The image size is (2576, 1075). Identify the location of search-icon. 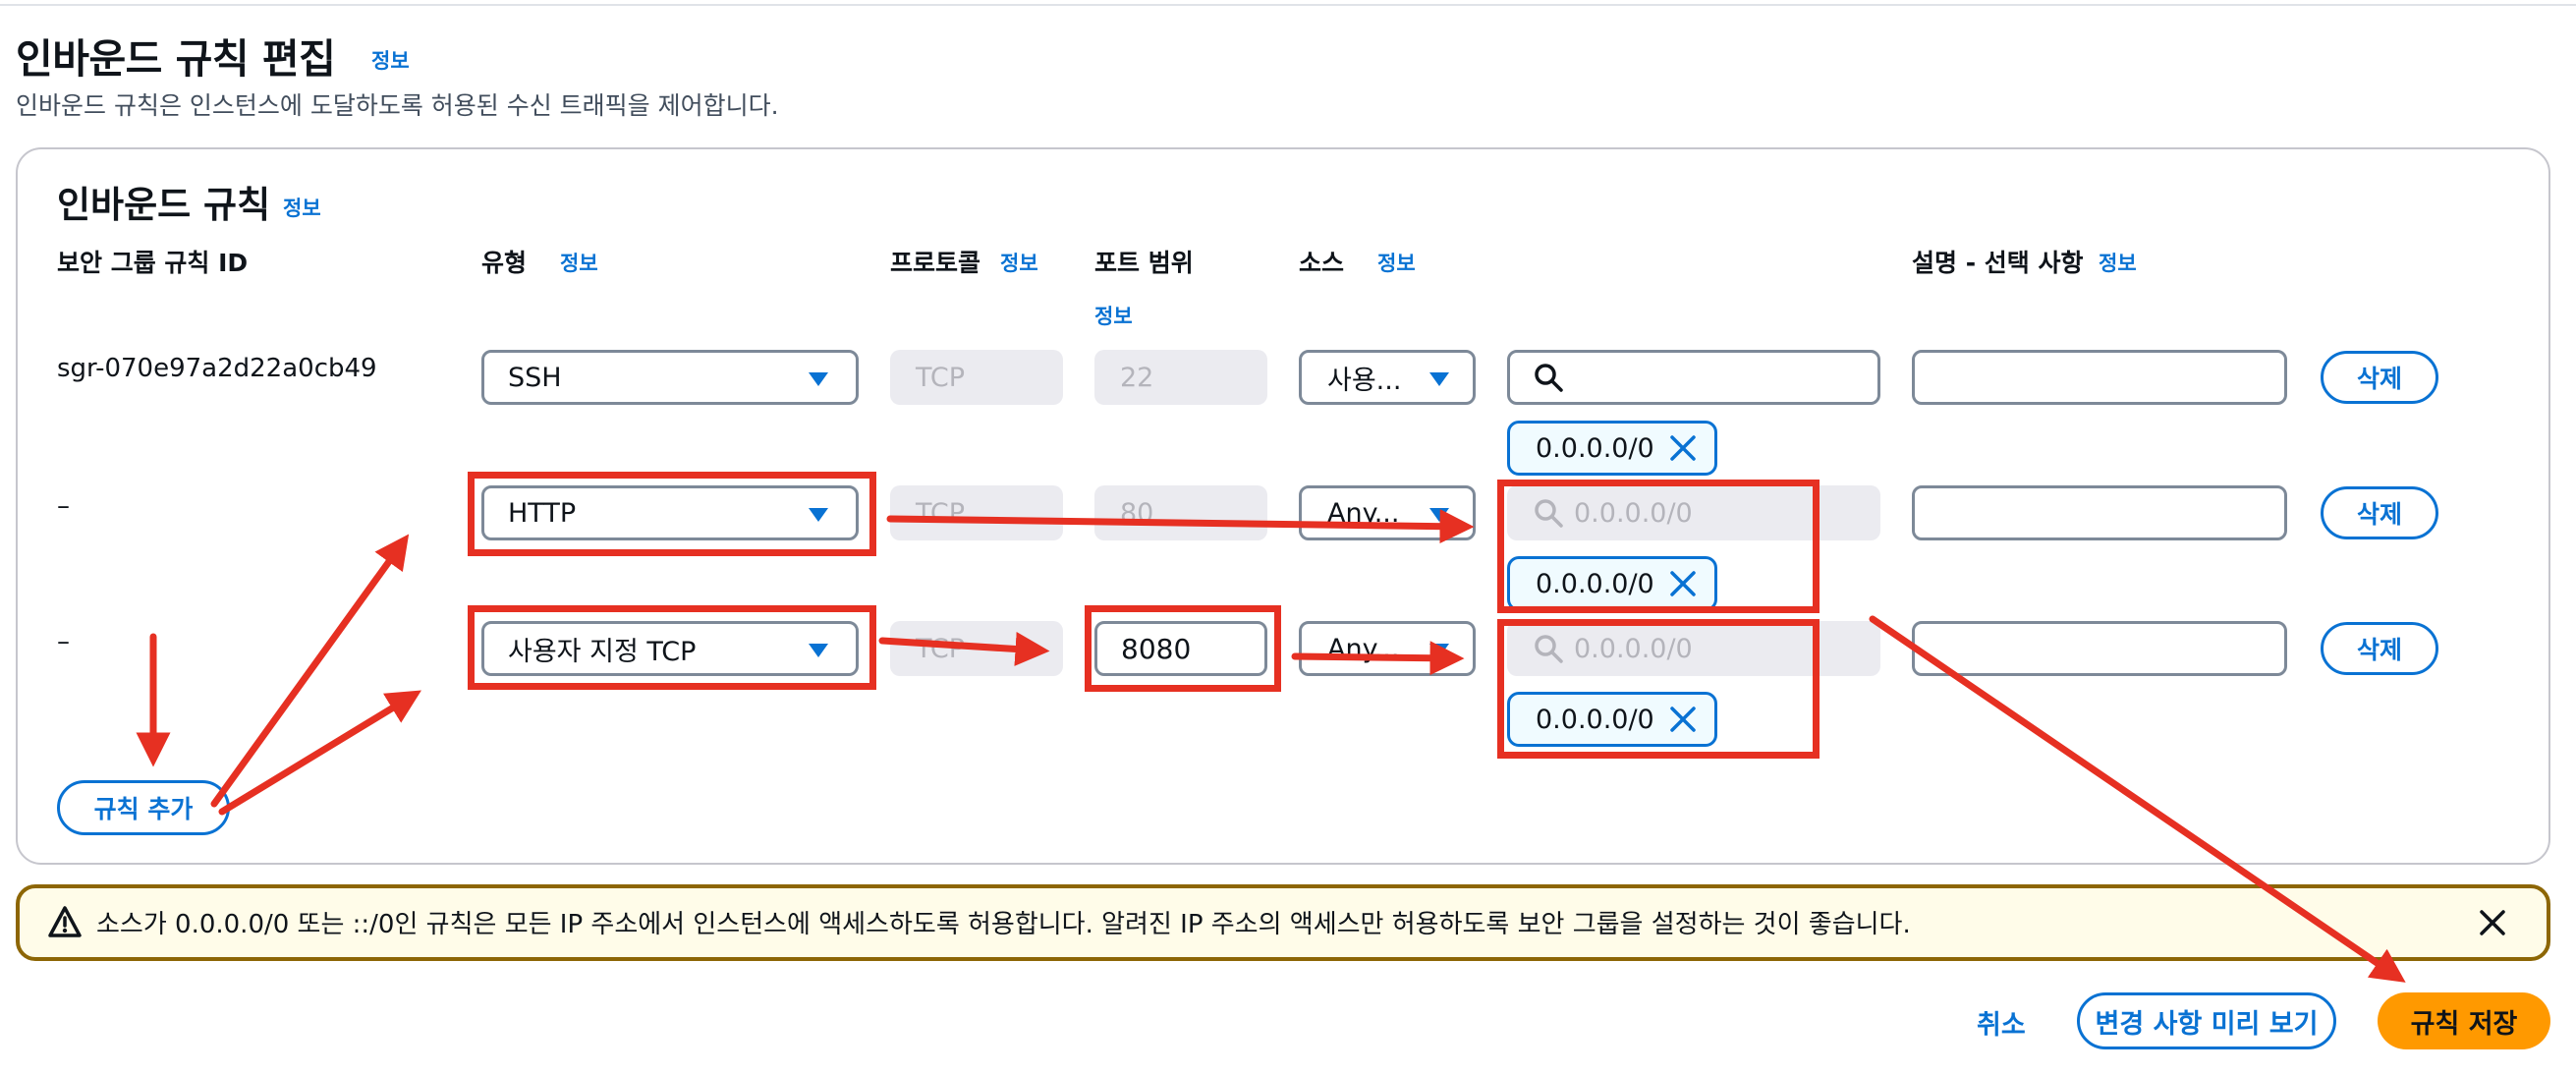
(1549, 378).